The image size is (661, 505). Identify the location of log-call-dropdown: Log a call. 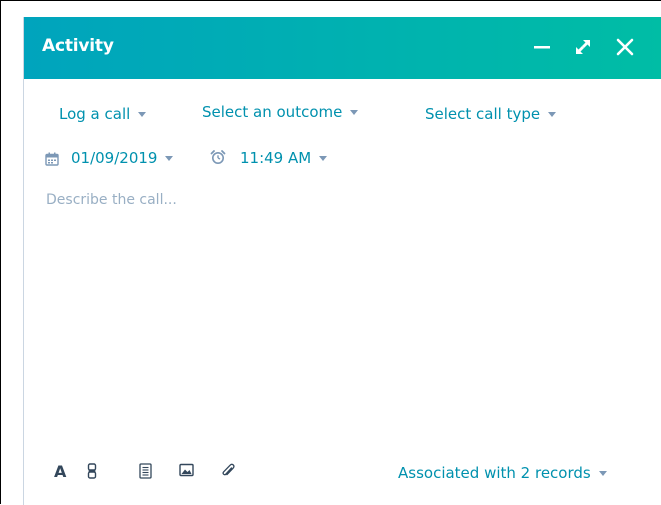
(103, 114).